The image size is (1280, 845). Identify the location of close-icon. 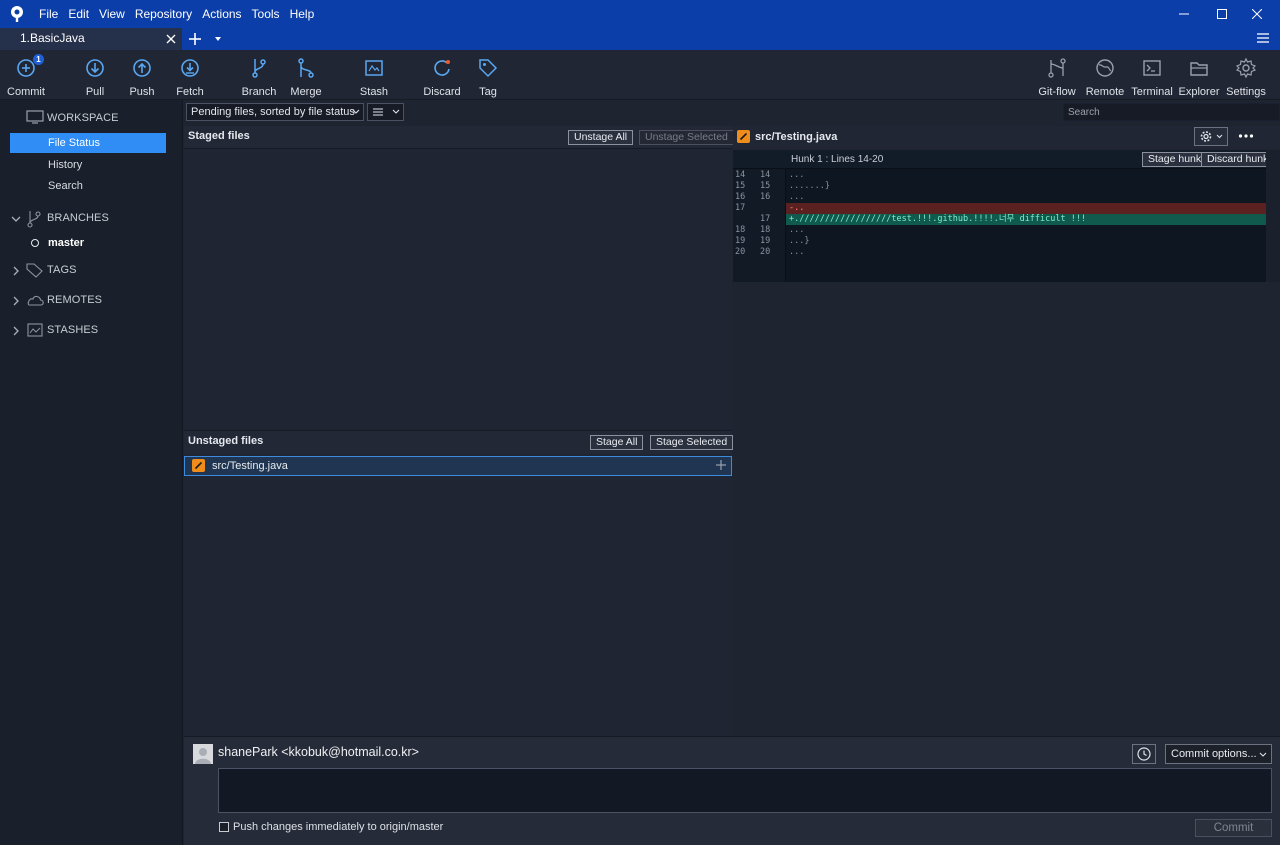
(1257, 14).